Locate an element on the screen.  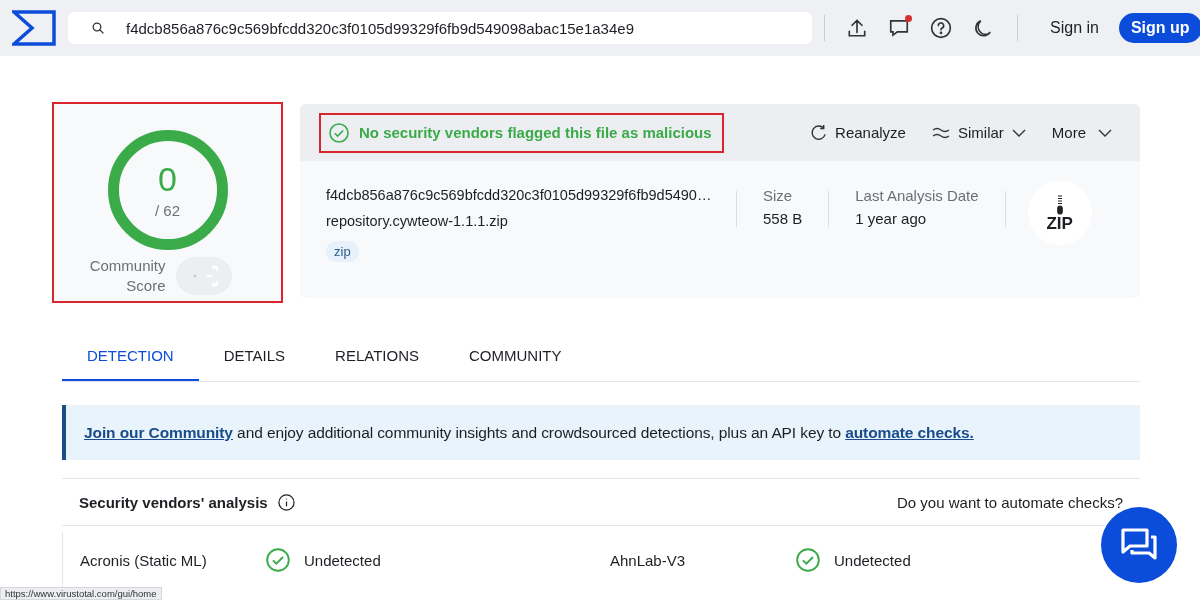
file-type-badge: ZIP is located at coordinates (1059, 213).